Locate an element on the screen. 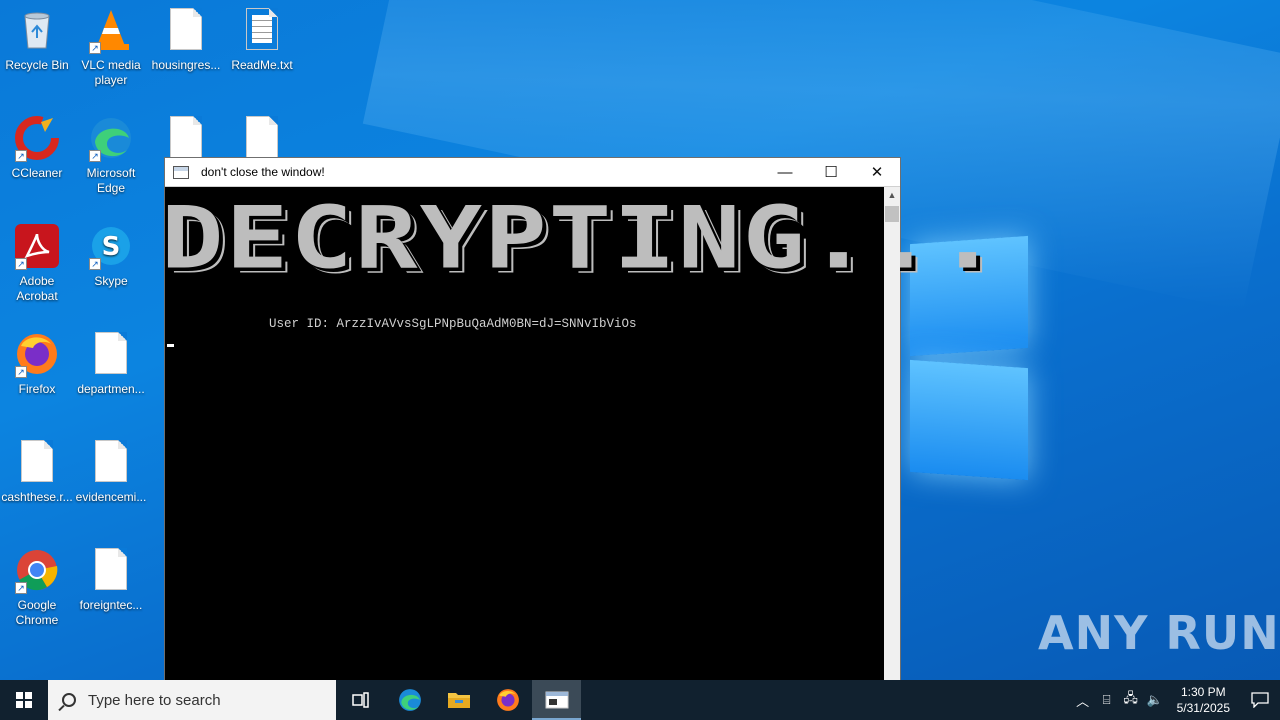 The image size is (1280, 720). taskbar-search-box: Type here to search is located at coordinates (192, 700).